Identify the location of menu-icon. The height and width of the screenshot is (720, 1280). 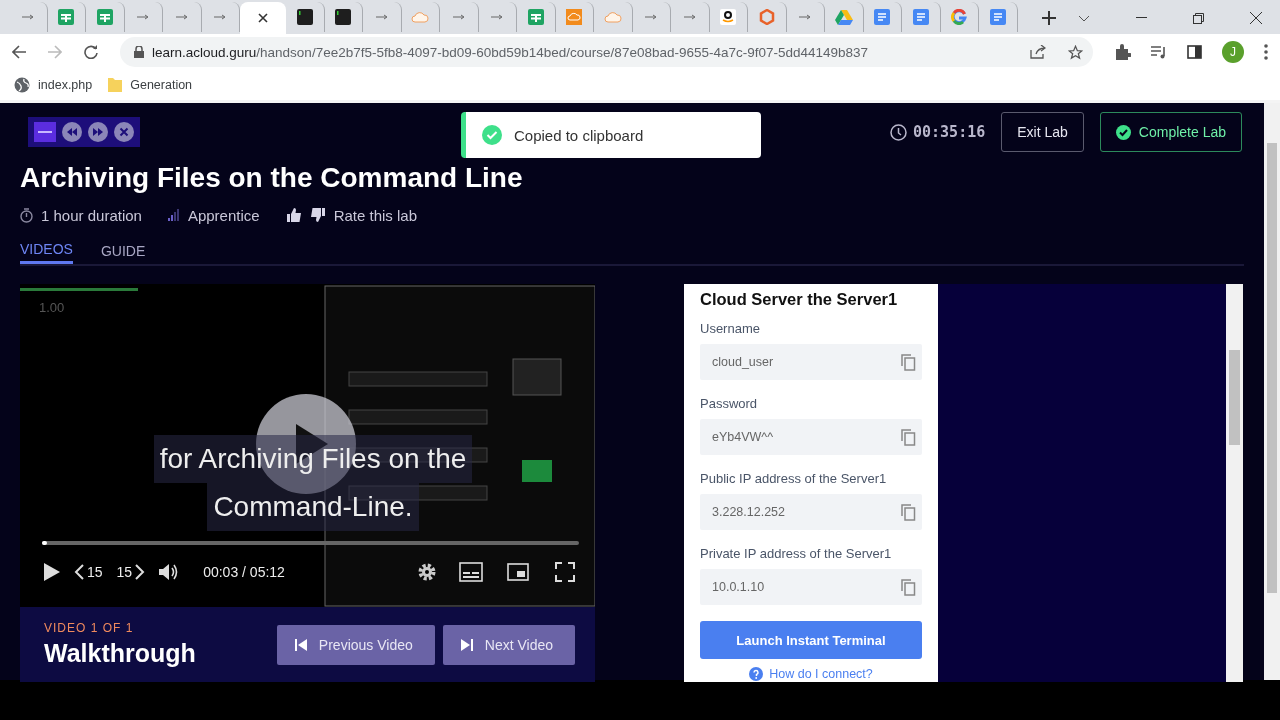
(1266, 52).